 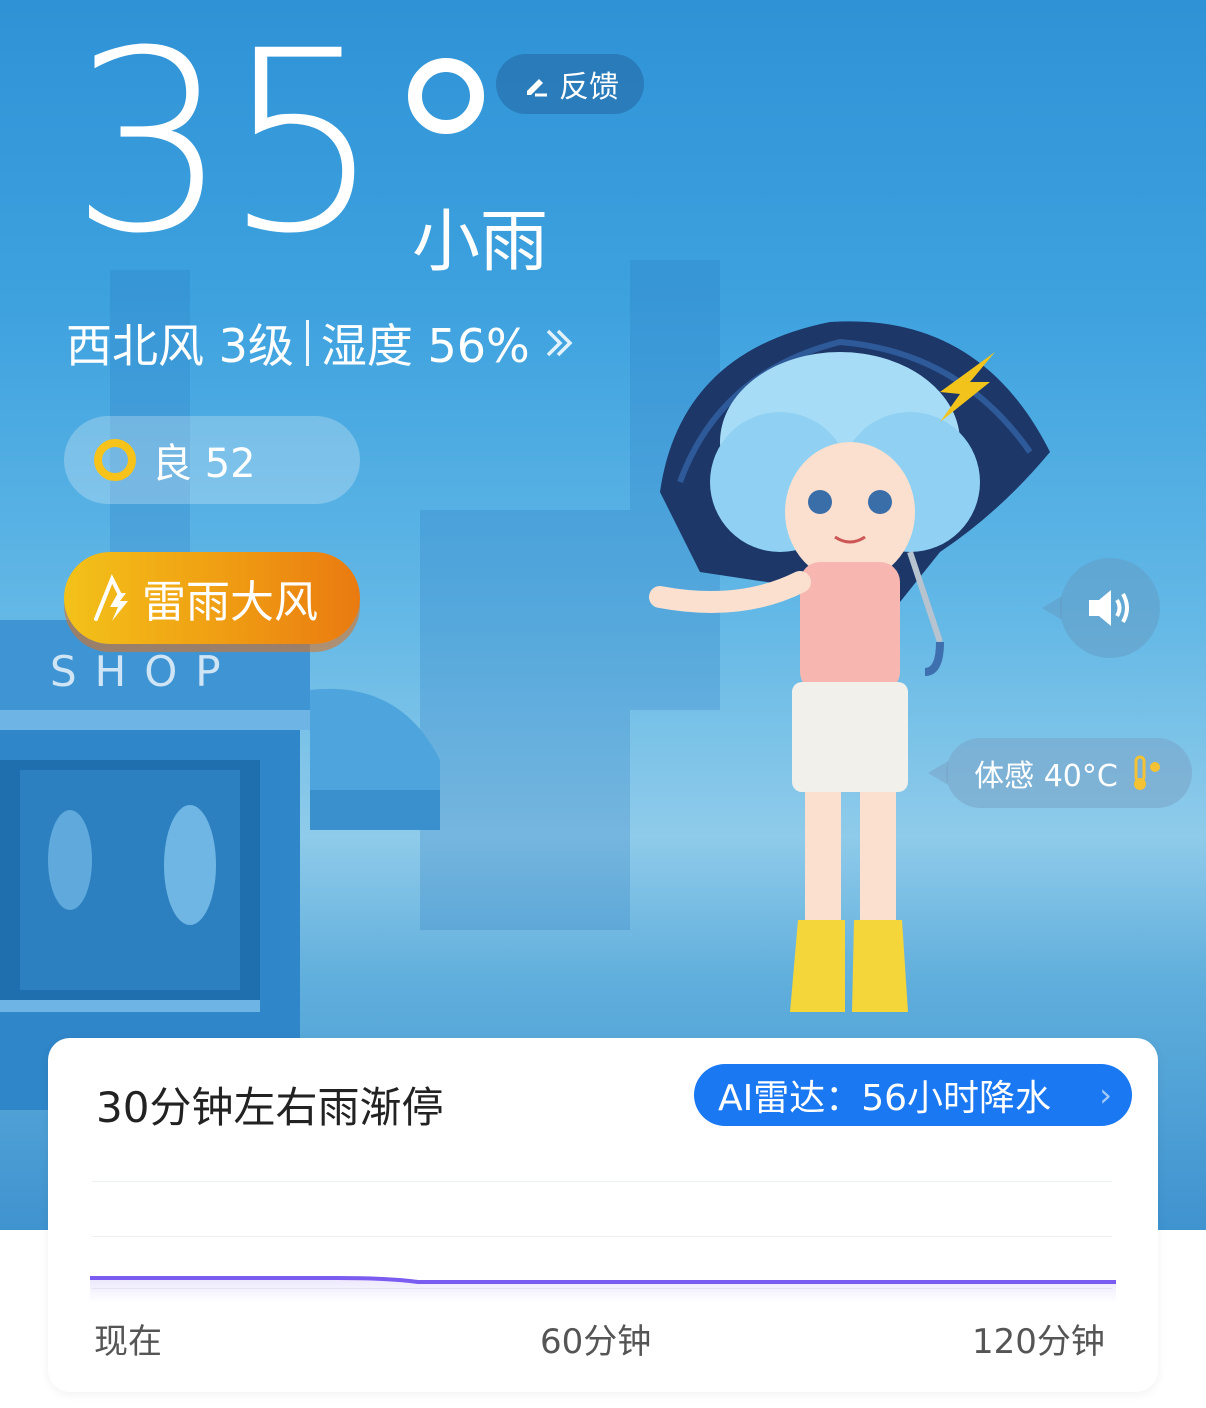 I want to click on ai-radar-button: AI雷达：56小时降水 ›, so click(x=913, y=1095).